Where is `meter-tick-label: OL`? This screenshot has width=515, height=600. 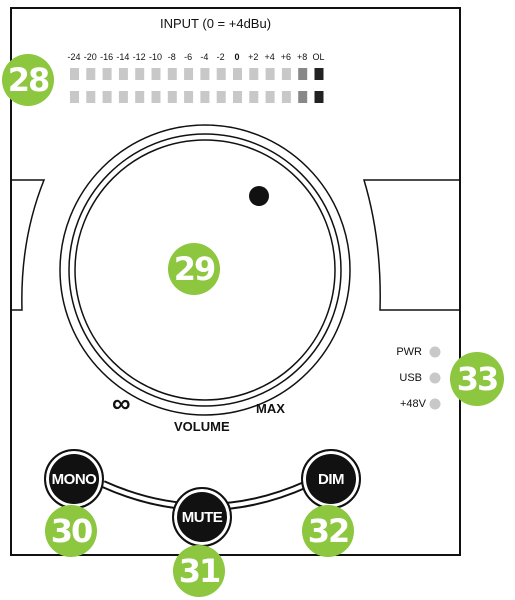
meter-tick-label: OL is located at coordinates (318, 57).